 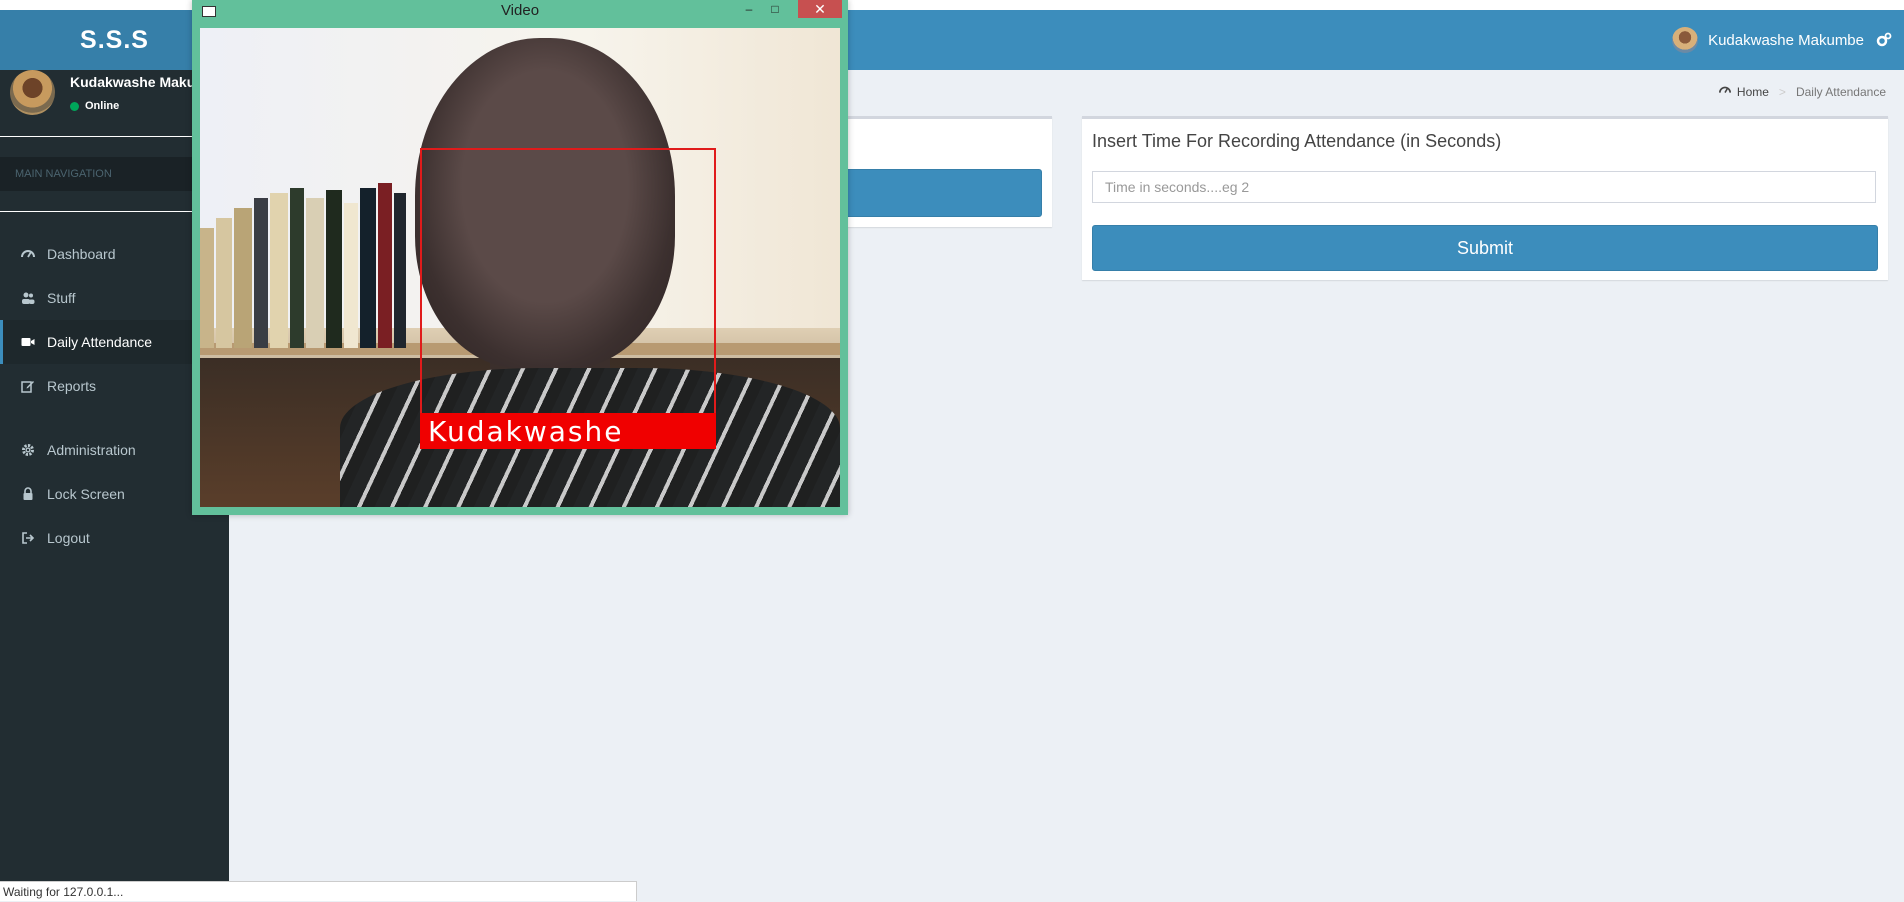 I want to click on user-avatar, so click(x=1685, y=40).